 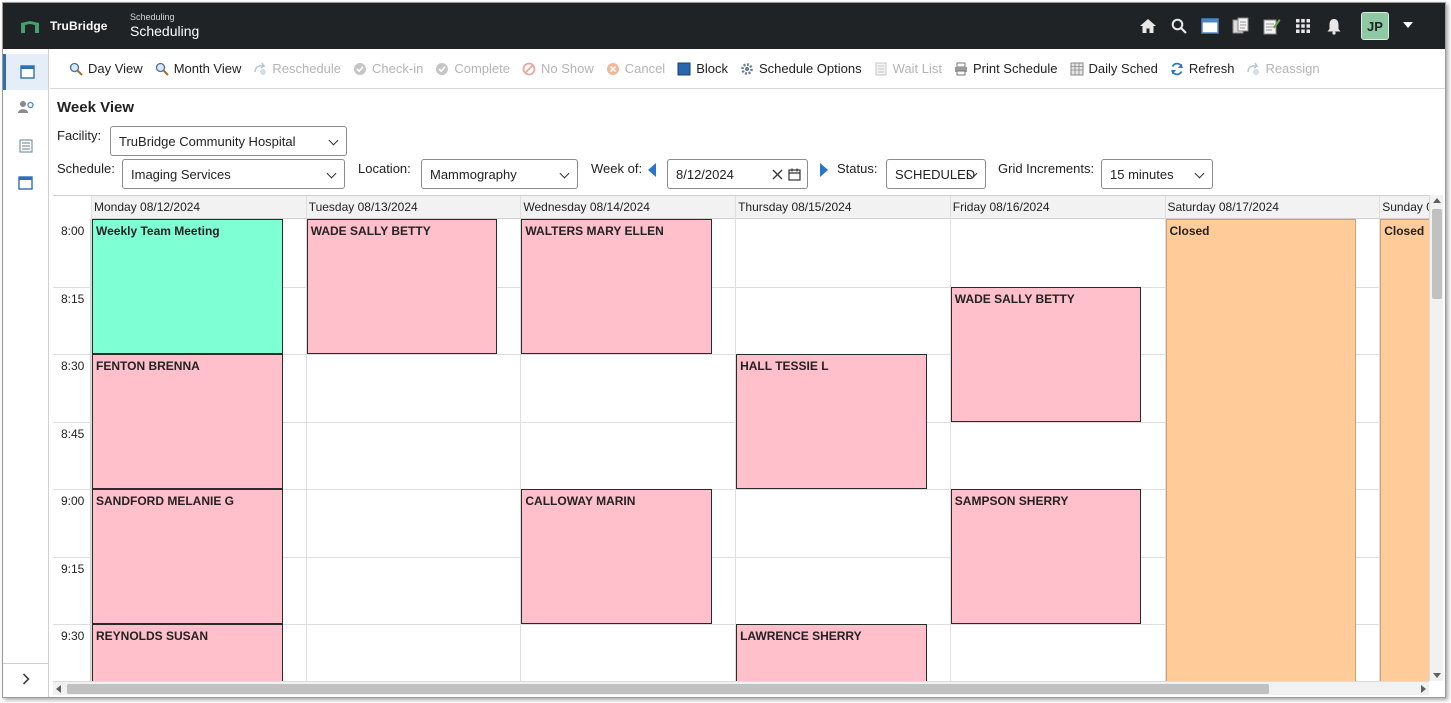 What do you see at coordinates (777, 174) in the screenshot?
I see `clear-x-icon` at bounding box center [777, 174].